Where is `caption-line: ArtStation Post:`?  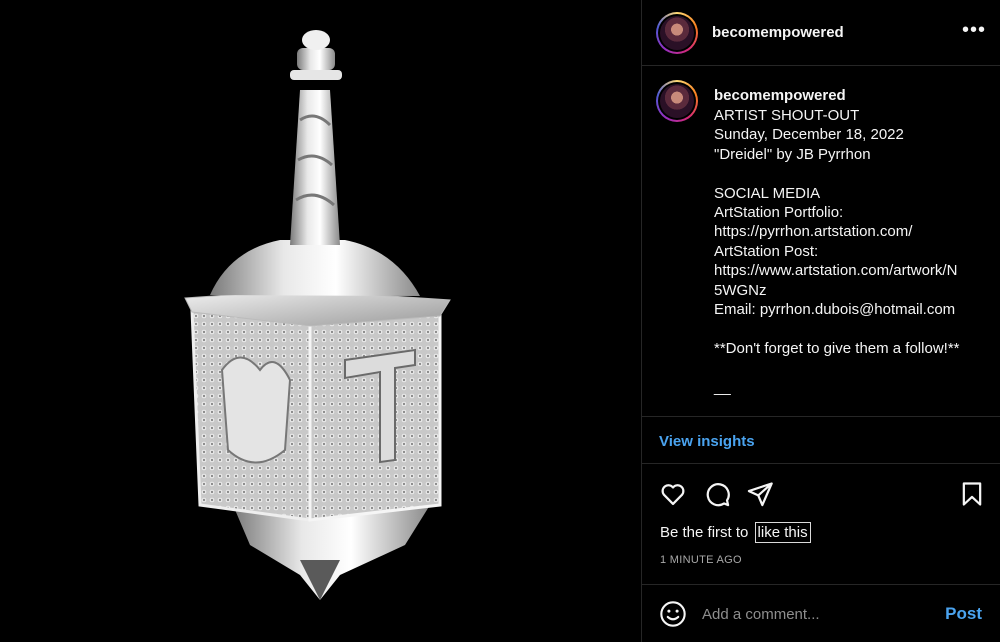 caption-line: ArtStation Post: is located at coordinates (766, 251).